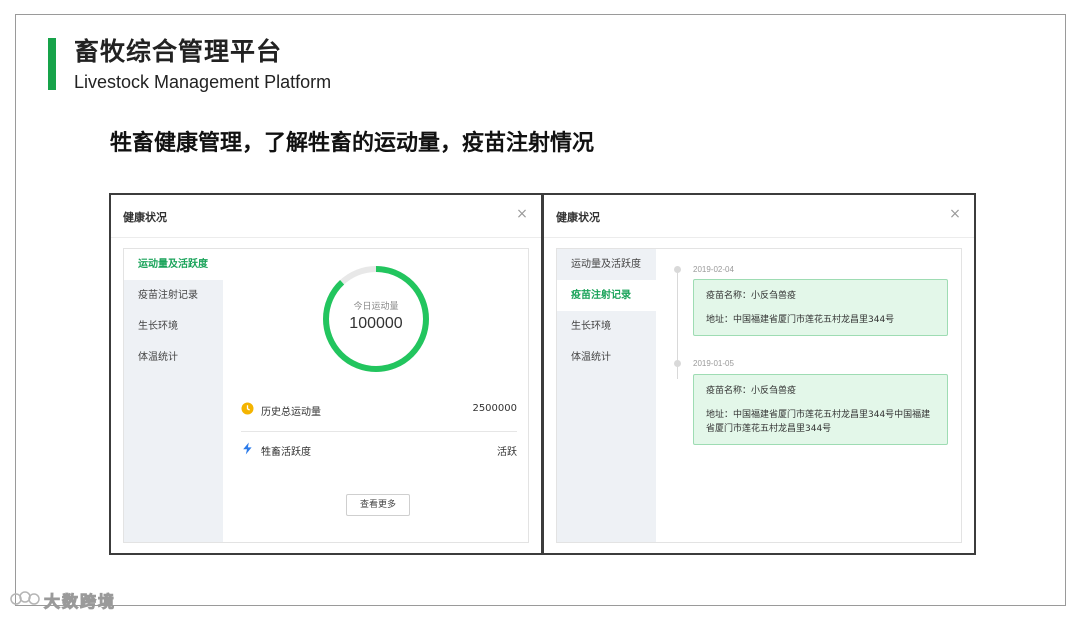 This screenshot has width=1080, height=621. What do you see at coordinates (378, 505) in the screenshot?
I see `view-more-button: 查看更多` at bounding box center [378, 505].